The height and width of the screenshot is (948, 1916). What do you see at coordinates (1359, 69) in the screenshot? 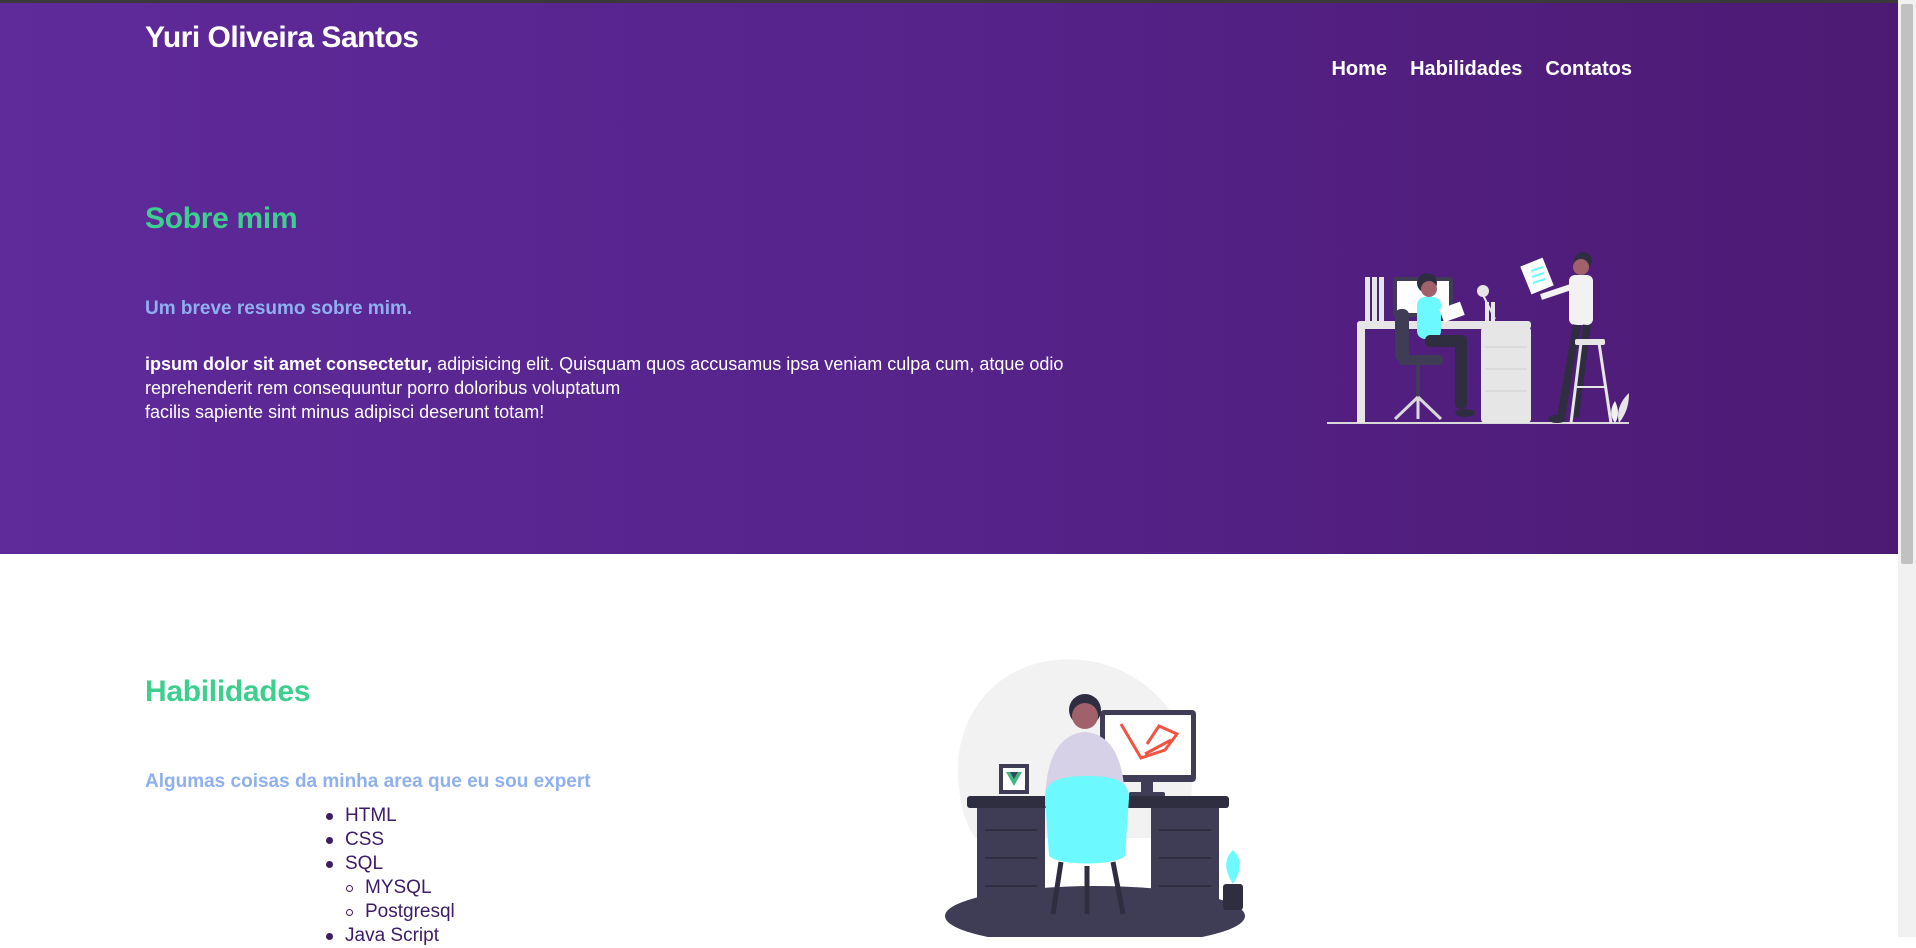
I see `nav-home-link: Home` at bounding box center [1359, 69].